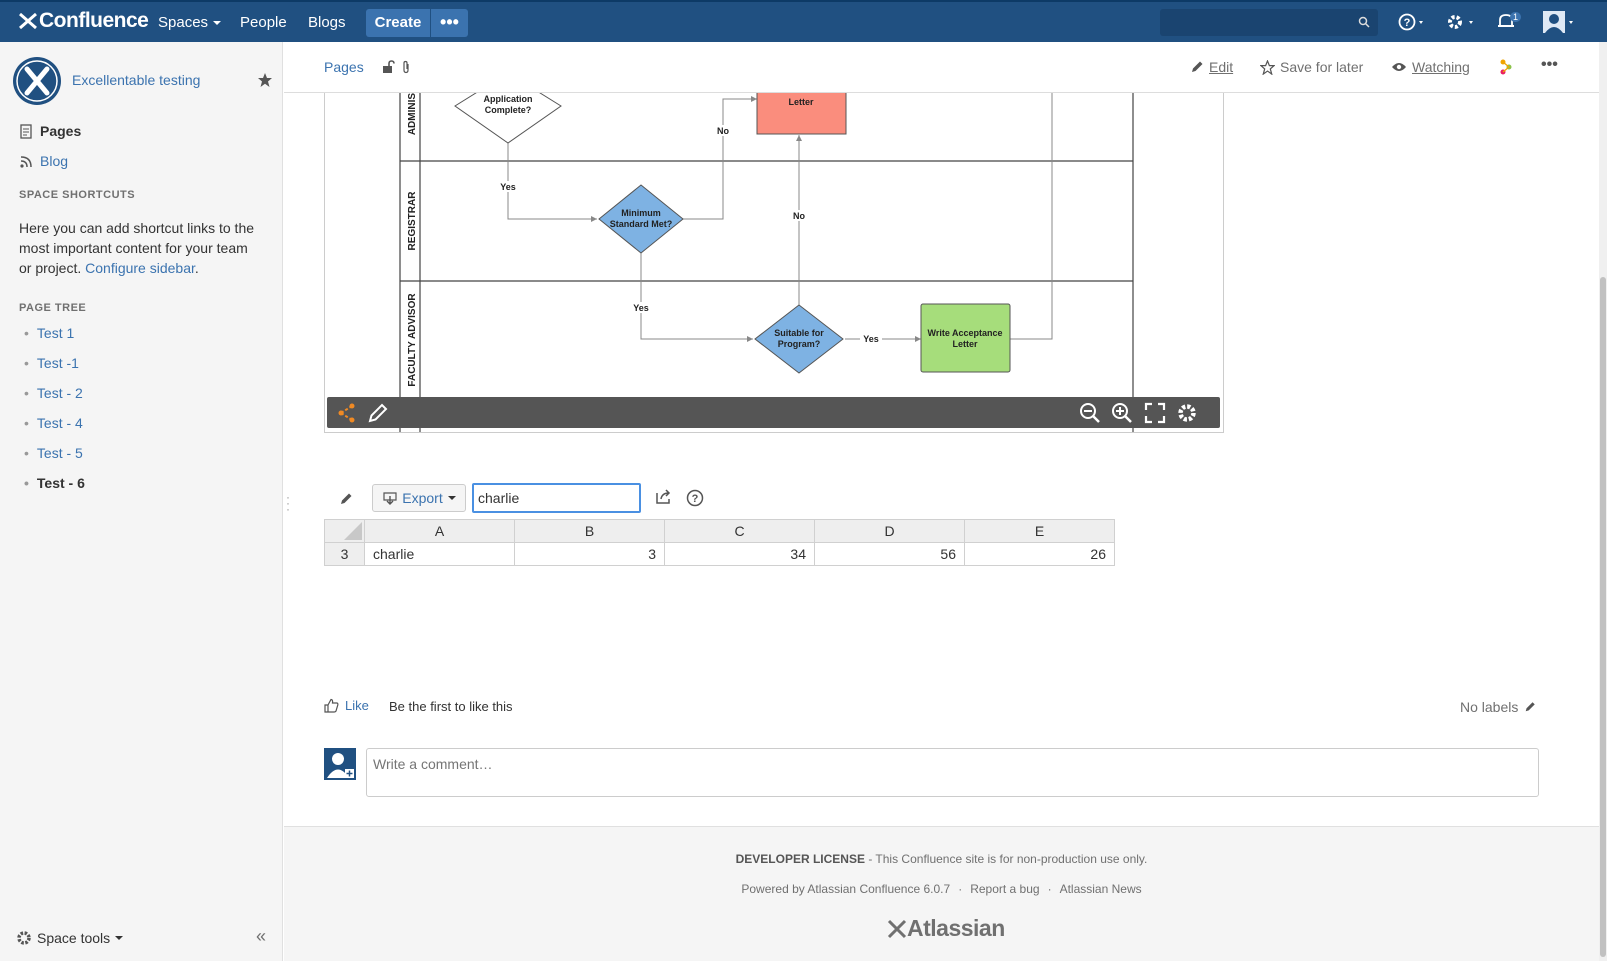 The image size is (1607, 961). Describe the element at coordinates (327, 22) in the screenshot. I see `nav-blogs: Blogs` at that location.